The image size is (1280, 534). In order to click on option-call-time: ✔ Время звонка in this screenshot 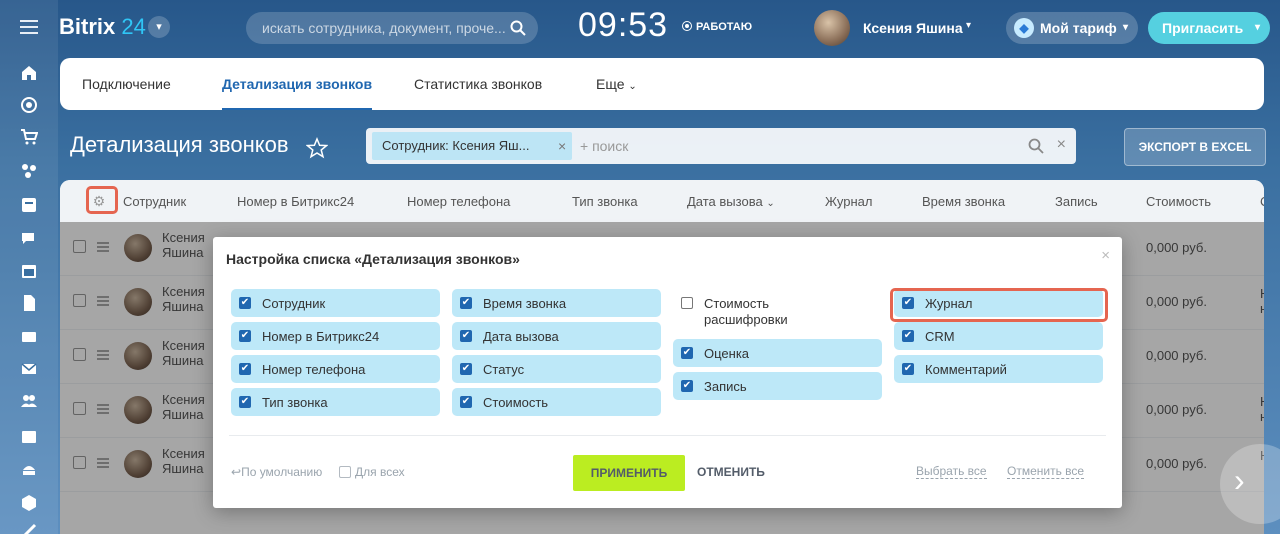, I will do `click(556, 303)`.